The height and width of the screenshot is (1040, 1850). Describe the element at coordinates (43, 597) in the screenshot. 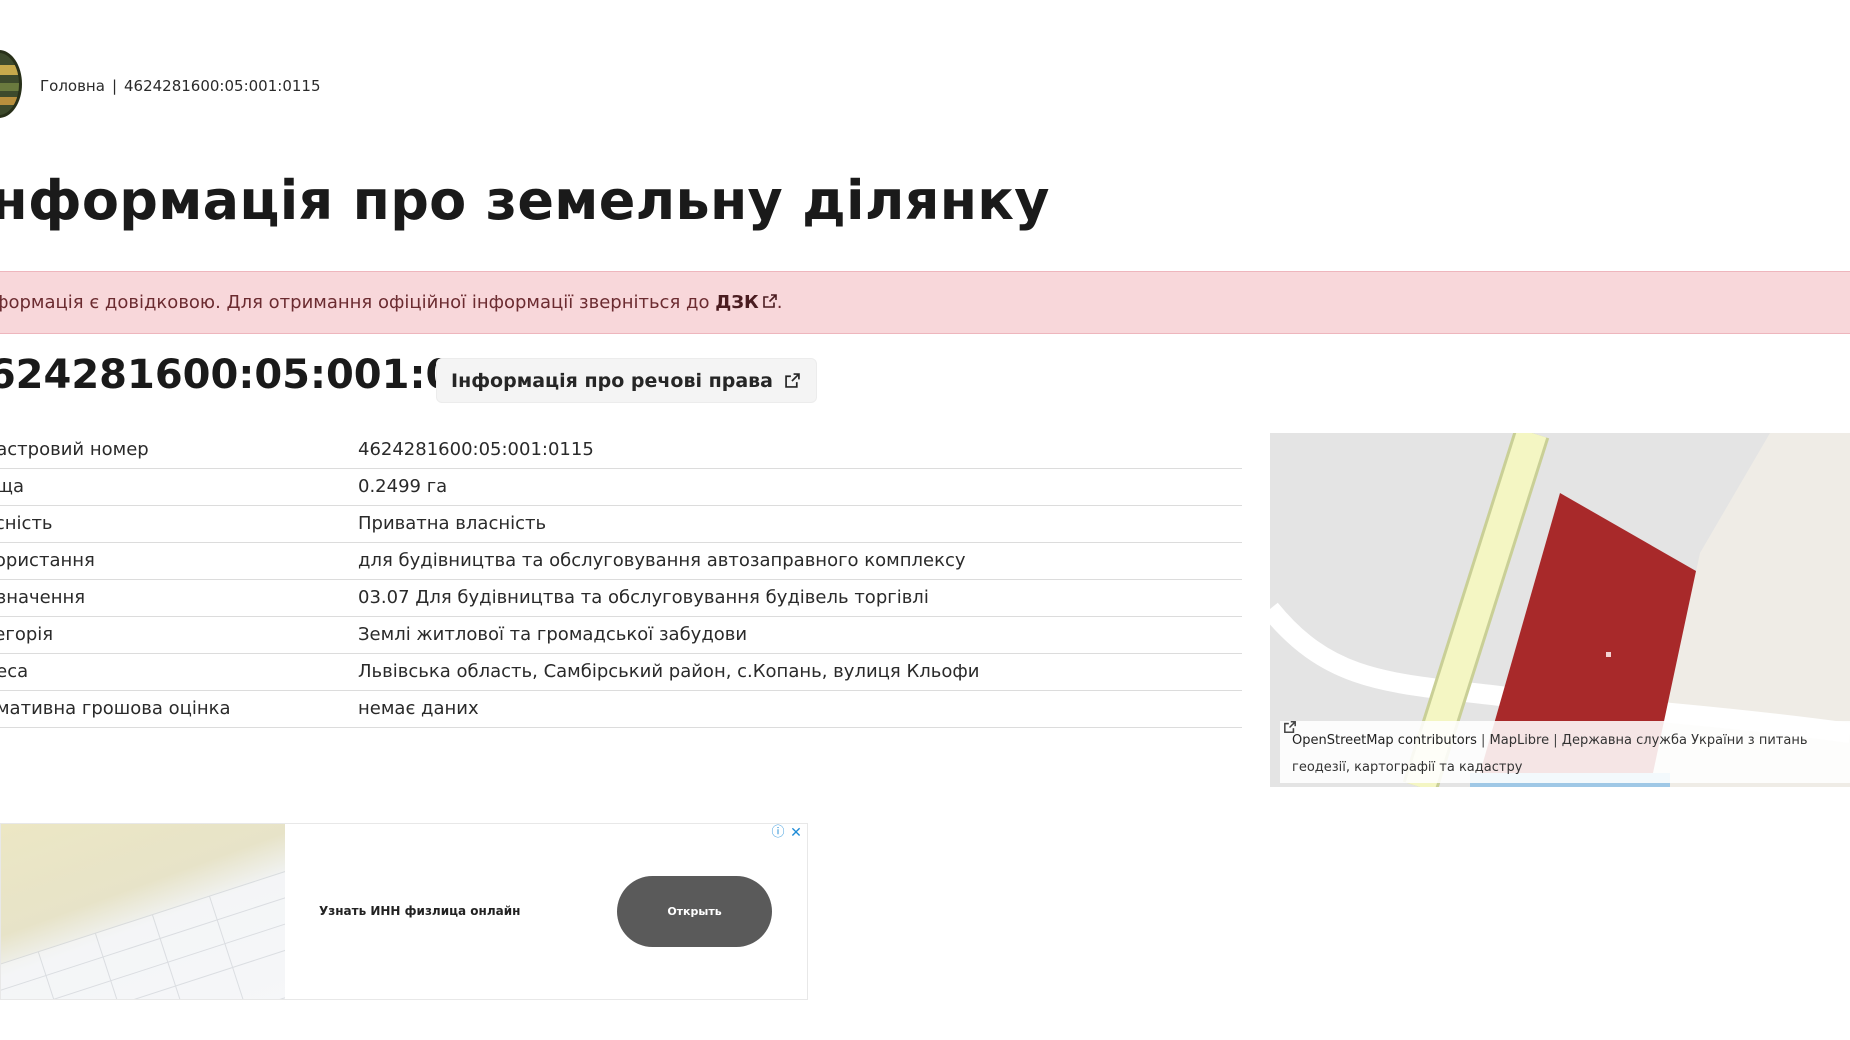

I see `info-label: Призначення` at that location.